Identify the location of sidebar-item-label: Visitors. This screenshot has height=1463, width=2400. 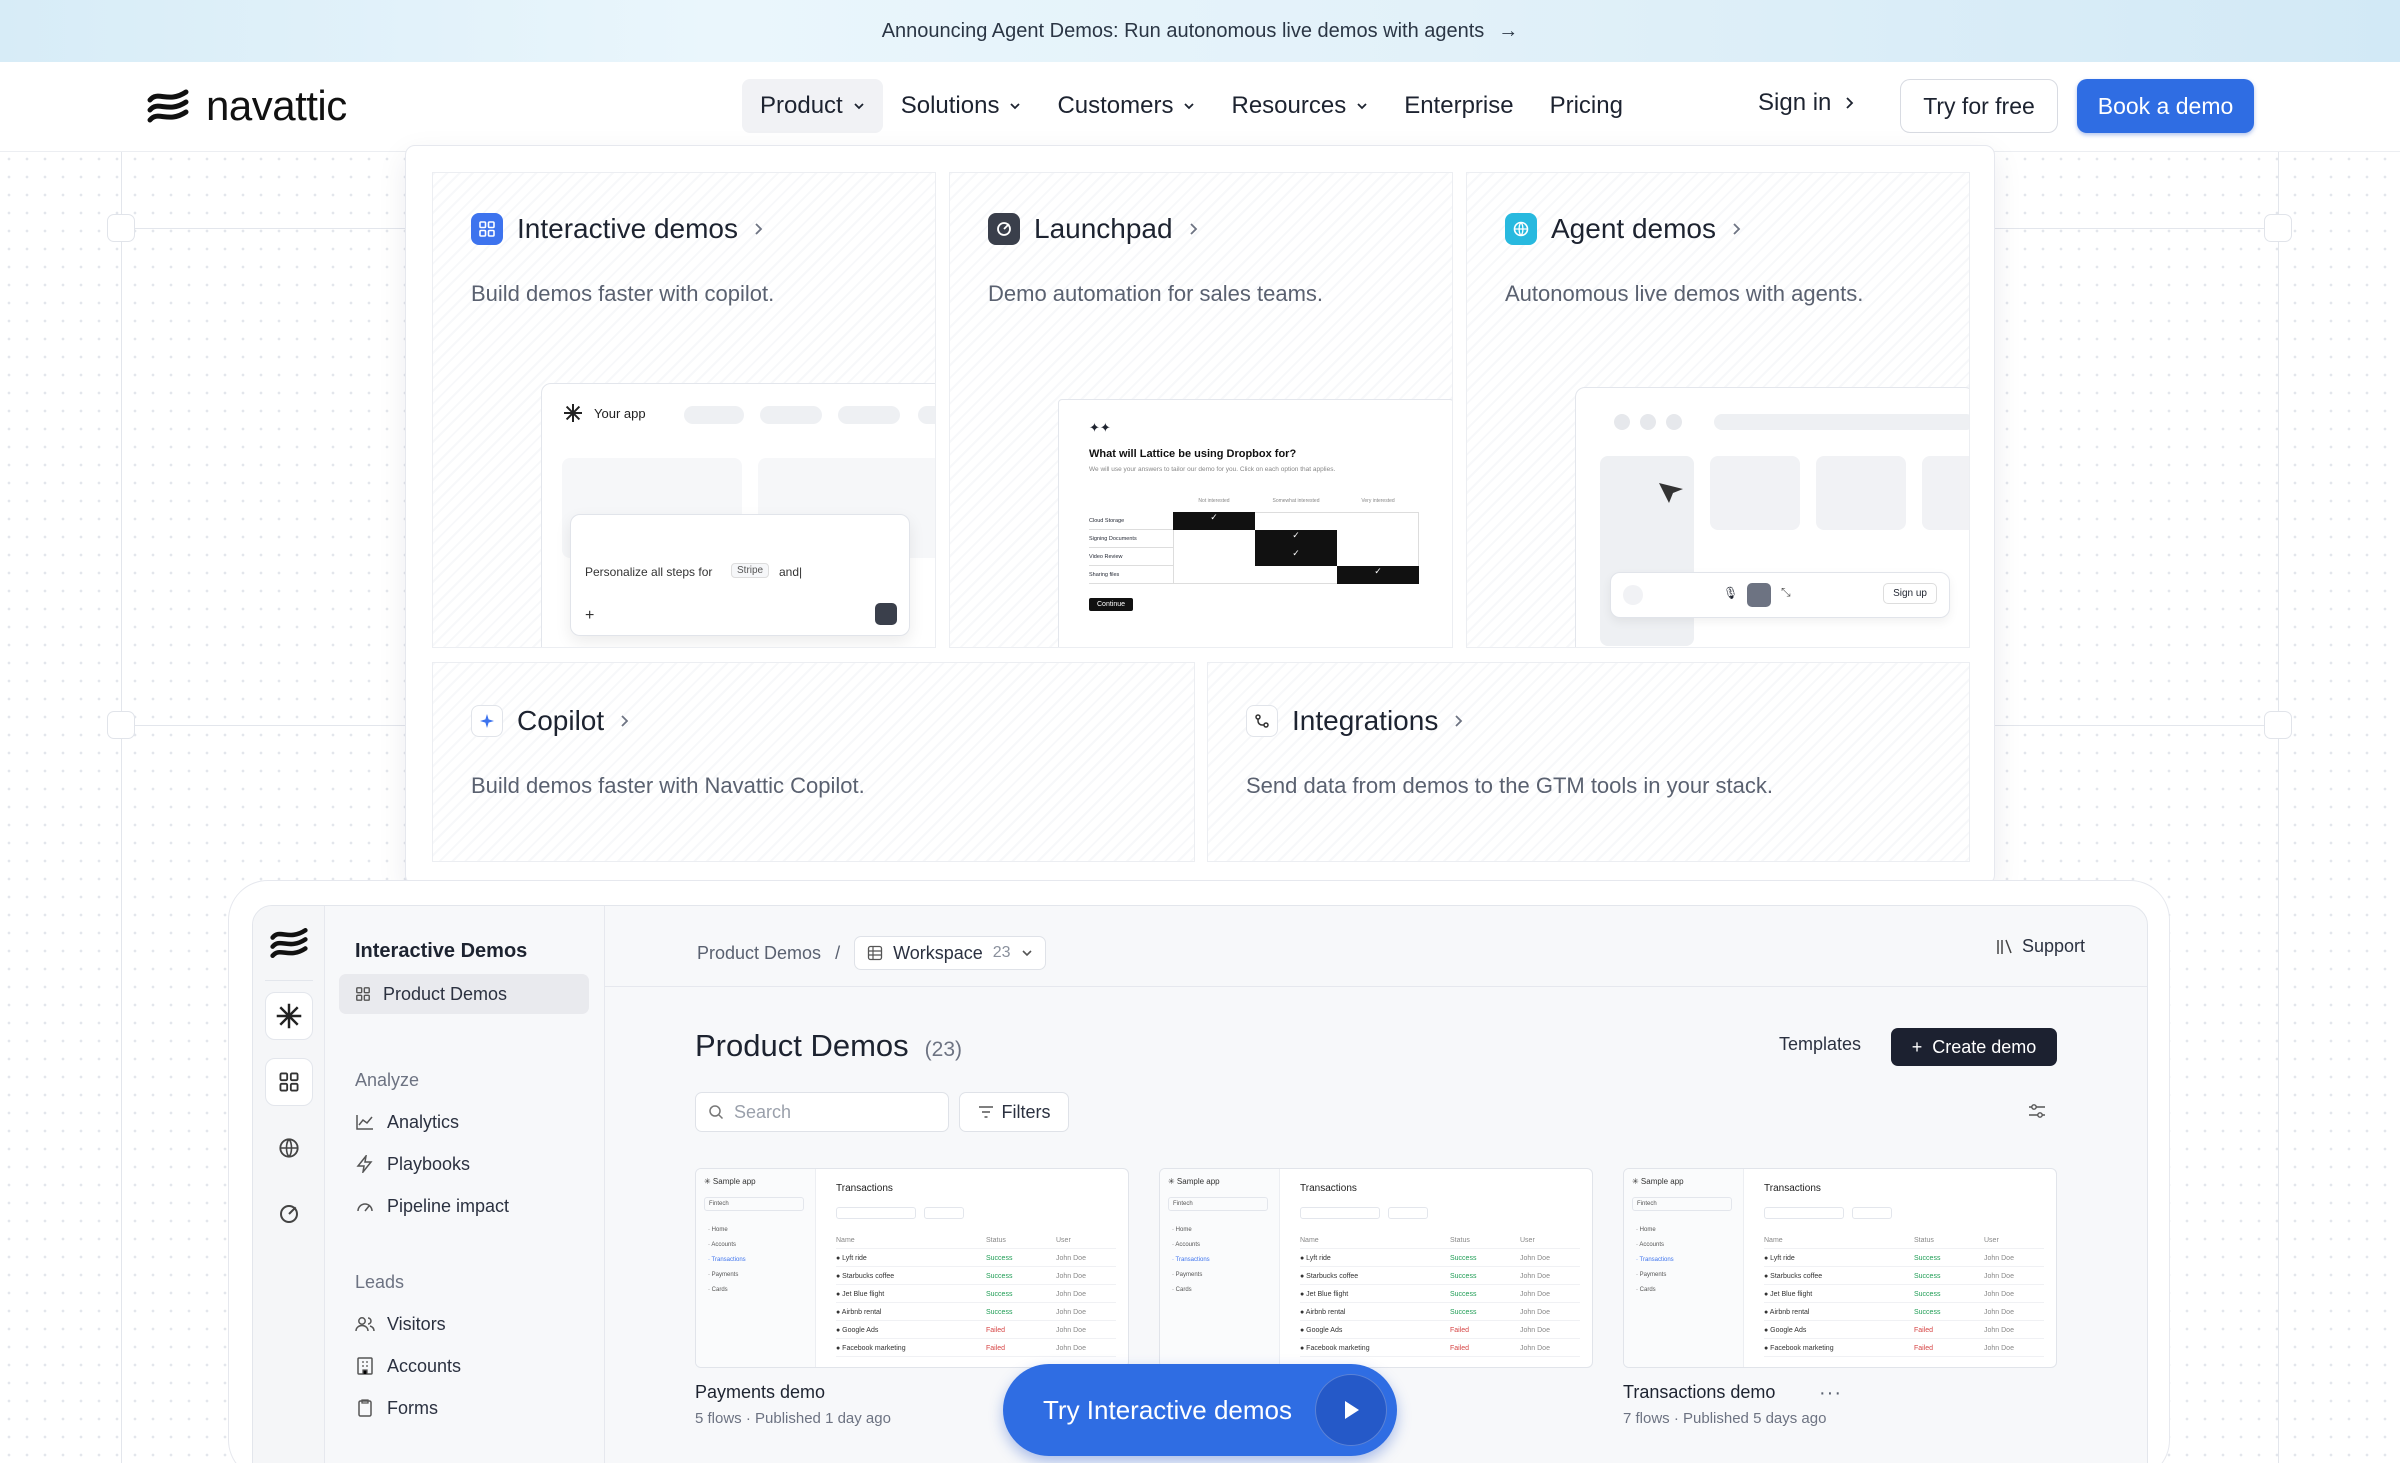
(416, 1323).